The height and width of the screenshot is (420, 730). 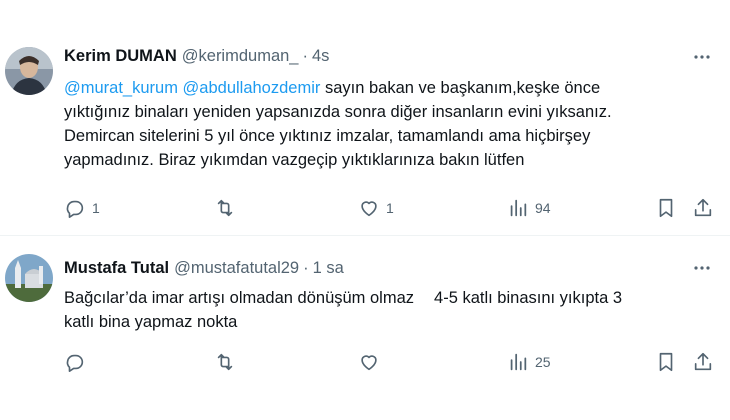 I want to click on views-button: 25, so click(x=529, y=362).